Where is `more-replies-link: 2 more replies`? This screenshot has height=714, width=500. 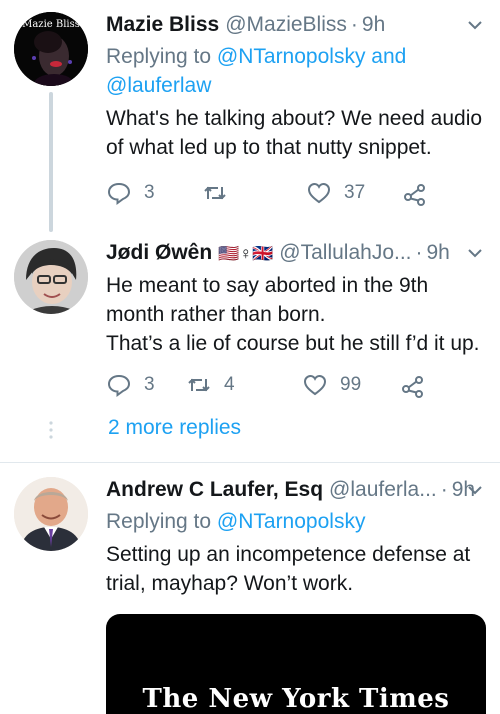 more-replies-link: 2 more replies is located at coordinates (174, 428).